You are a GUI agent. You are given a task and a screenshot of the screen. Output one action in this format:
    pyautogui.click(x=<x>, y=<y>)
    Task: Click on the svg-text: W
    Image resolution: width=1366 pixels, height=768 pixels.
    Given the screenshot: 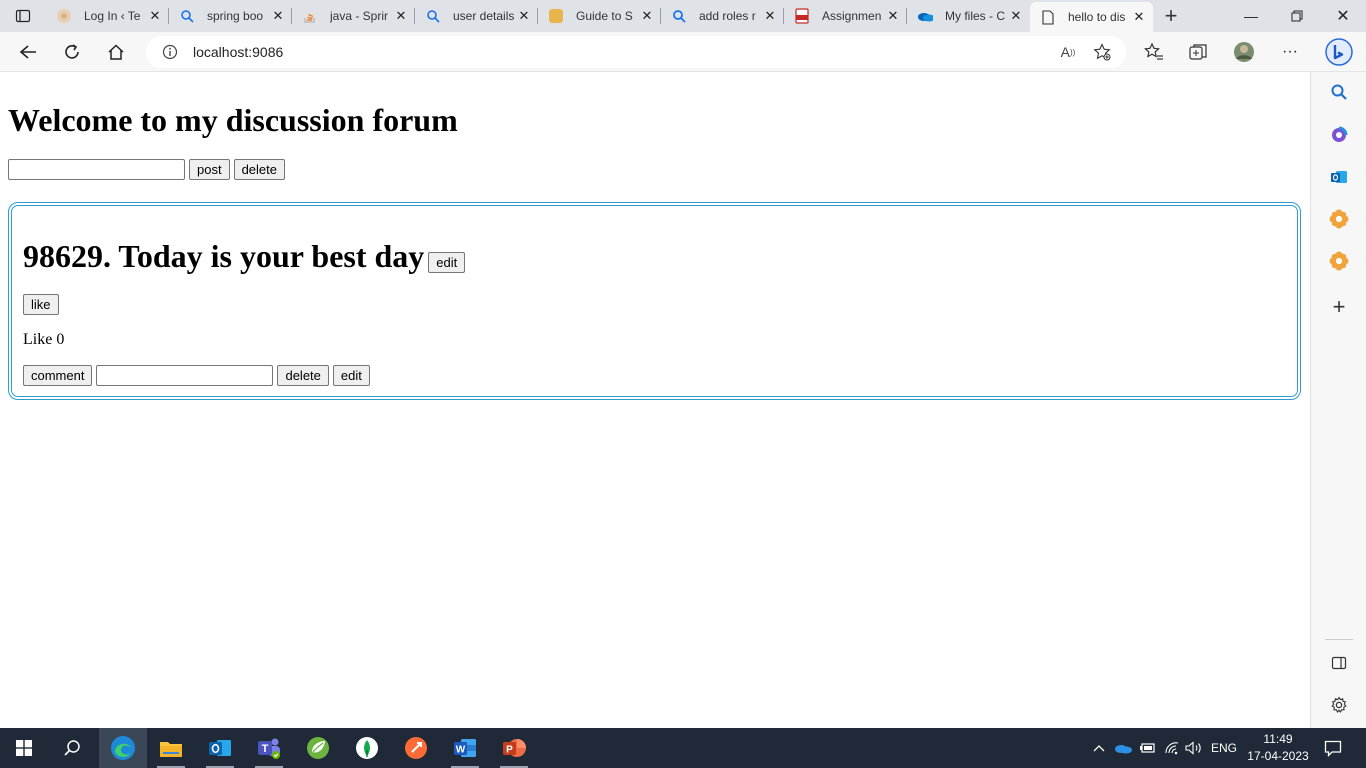 What is the action you would take?
    pyautogui.click(x=461, y=750)
    